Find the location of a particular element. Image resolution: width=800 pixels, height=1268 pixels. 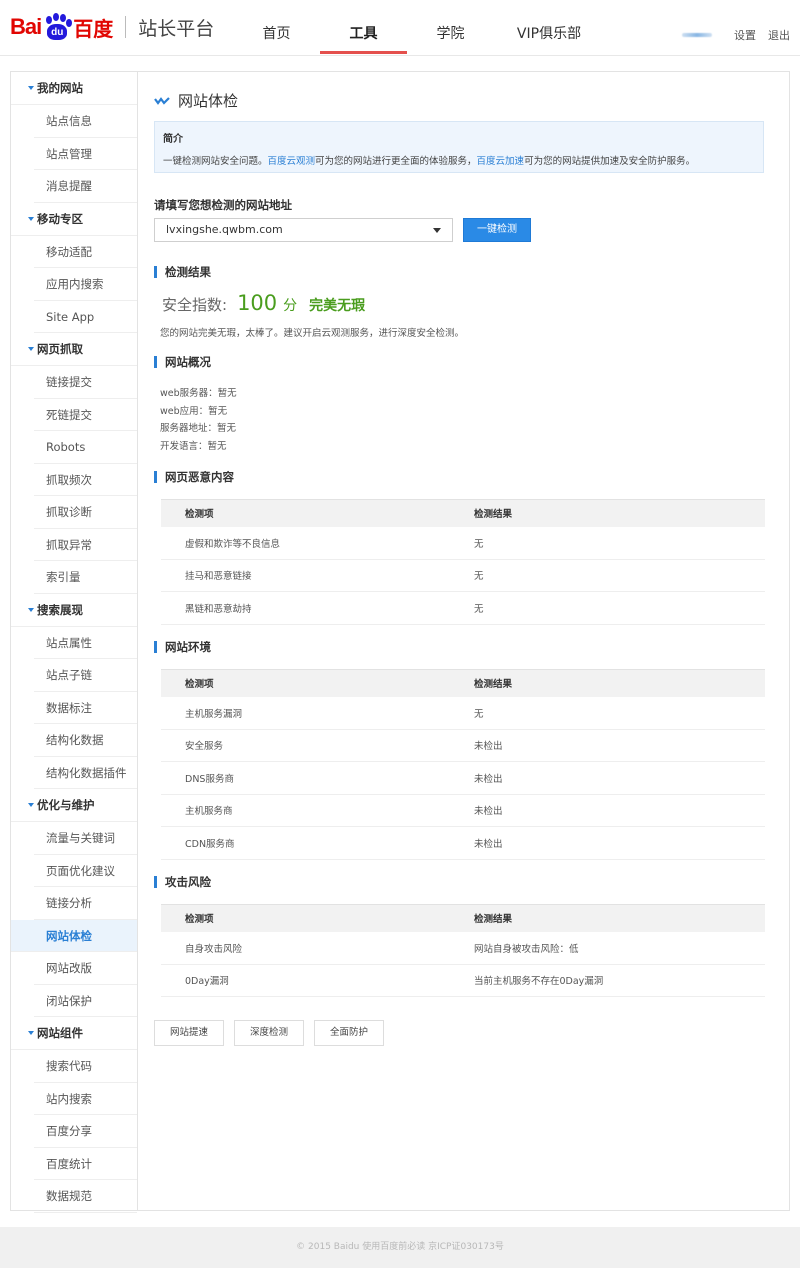

main-nav: 首页 工具 学院 VIP俱乐部 is located at coordinates (418, 28).